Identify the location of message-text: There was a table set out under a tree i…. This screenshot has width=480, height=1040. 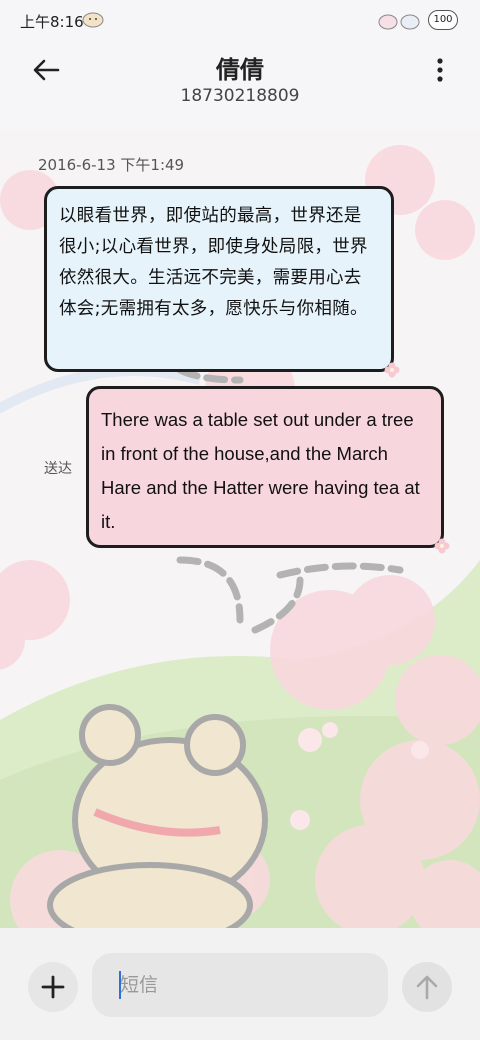
(260, 470).